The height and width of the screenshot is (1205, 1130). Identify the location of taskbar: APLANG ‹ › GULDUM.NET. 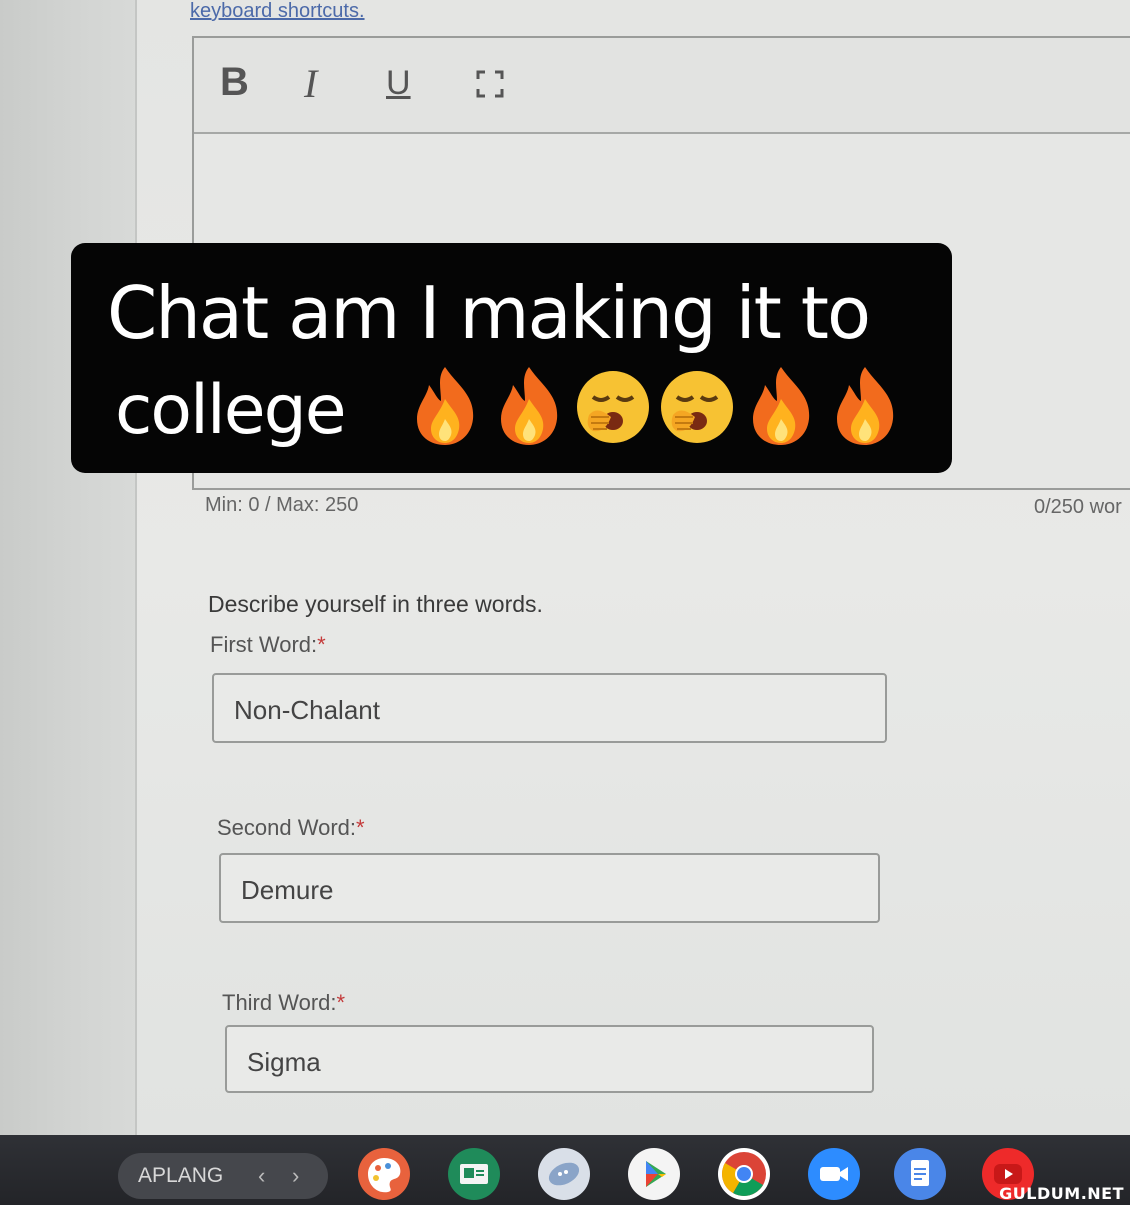
(565, 1170).